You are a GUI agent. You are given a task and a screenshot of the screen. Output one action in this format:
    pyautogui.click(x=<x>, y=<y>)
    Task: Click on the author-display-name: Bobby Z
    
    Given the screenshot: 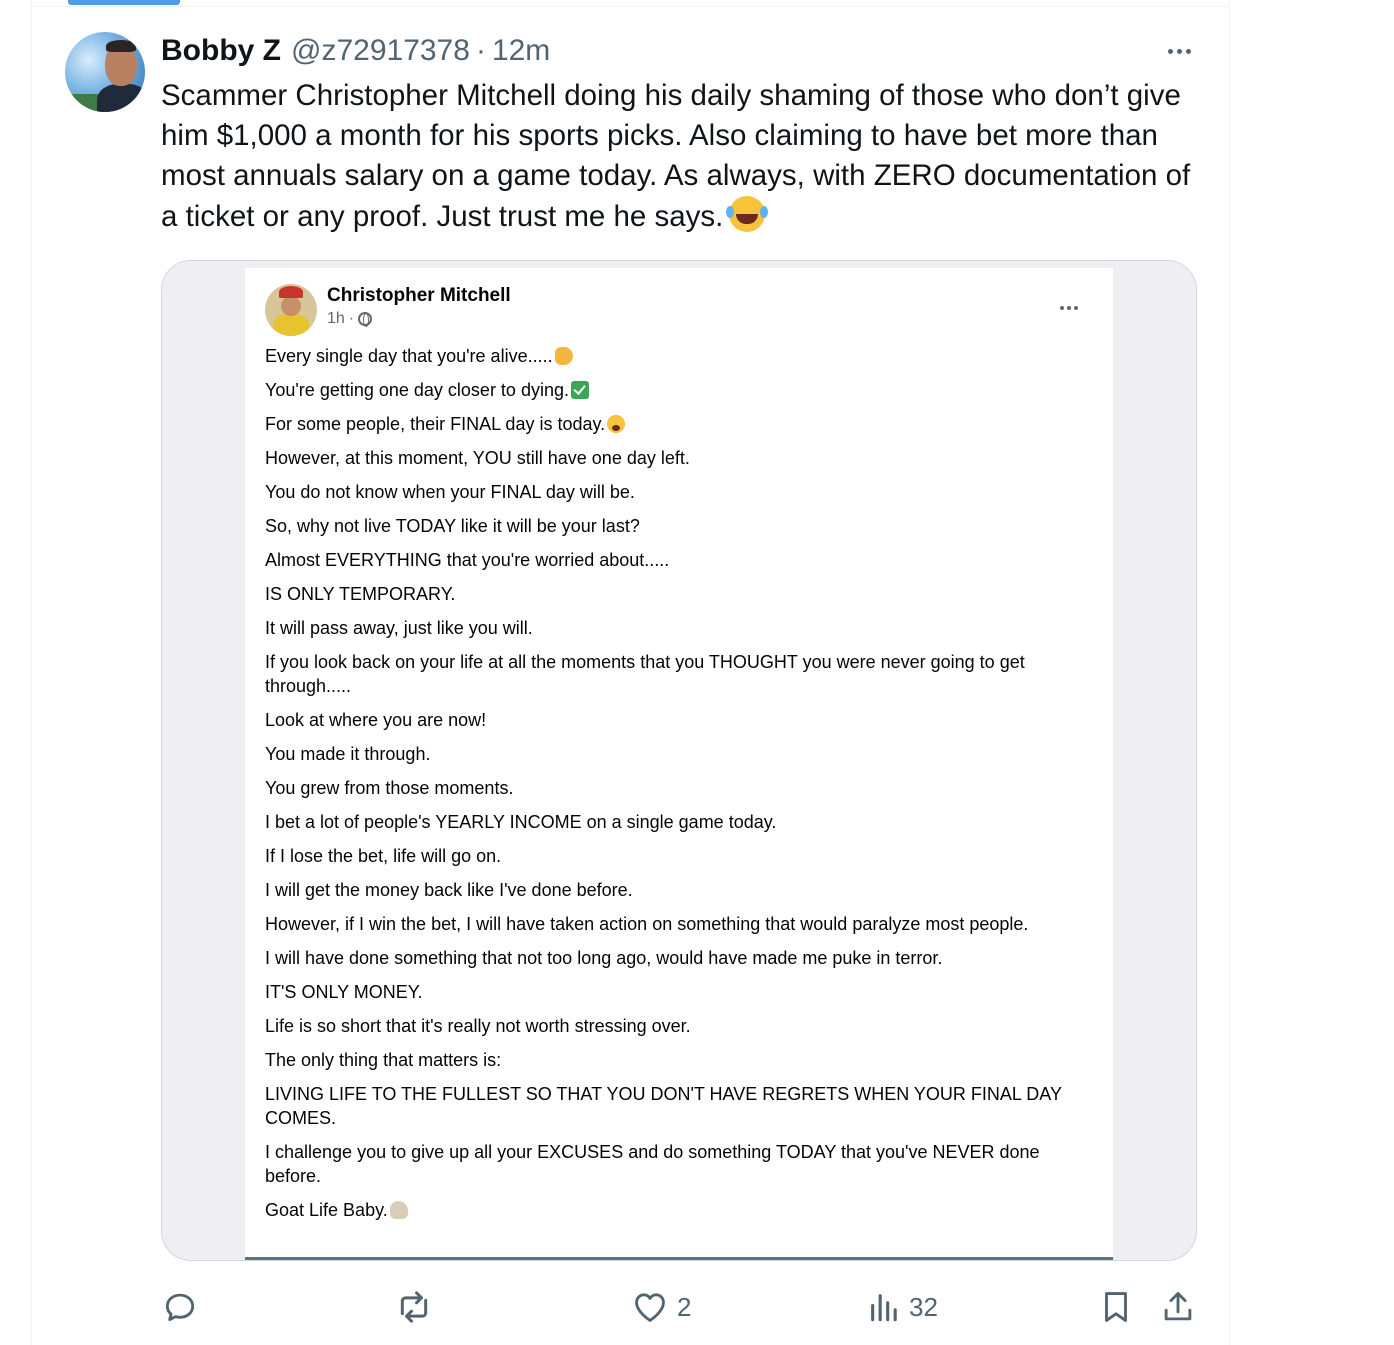 What is the action you would take?
    pyautogui.click(x=221, y=51)
    